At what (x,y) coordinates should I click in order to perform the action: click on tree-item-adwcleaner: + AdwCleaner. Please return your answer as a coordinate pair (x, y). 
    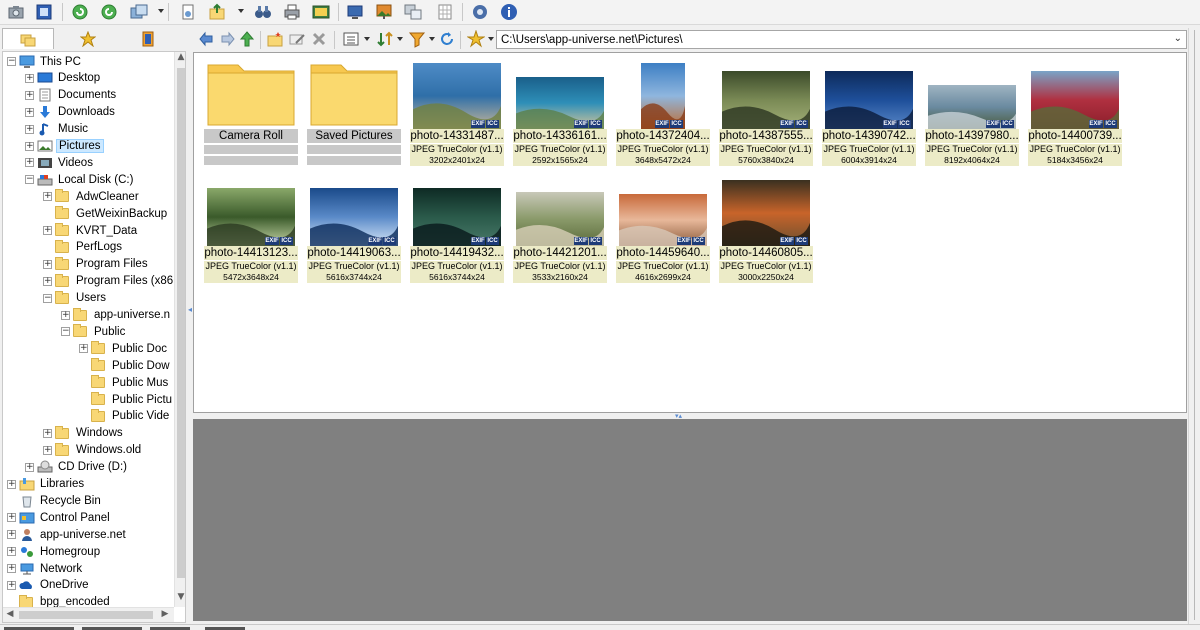
    Looking at the image, I should click on (92, 196).